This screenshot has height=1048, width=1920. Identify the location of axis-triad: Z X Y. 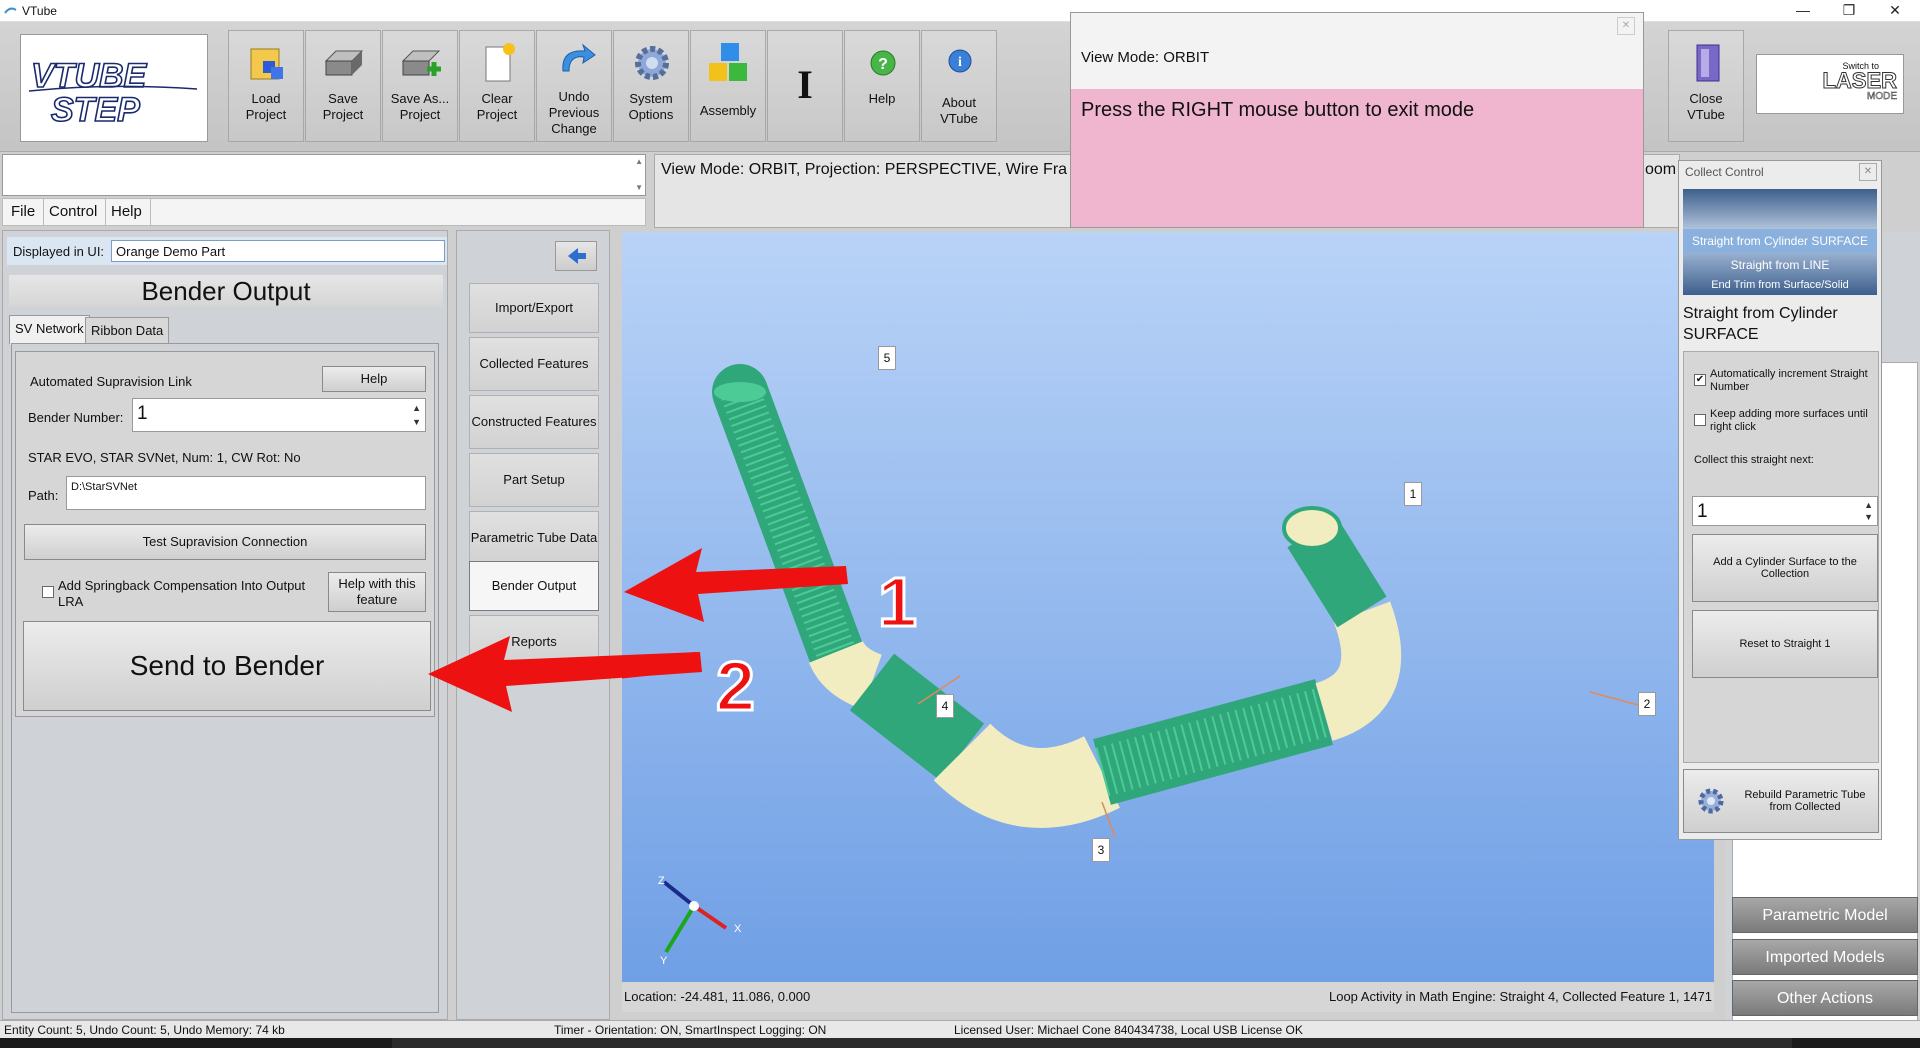
(700, 921).